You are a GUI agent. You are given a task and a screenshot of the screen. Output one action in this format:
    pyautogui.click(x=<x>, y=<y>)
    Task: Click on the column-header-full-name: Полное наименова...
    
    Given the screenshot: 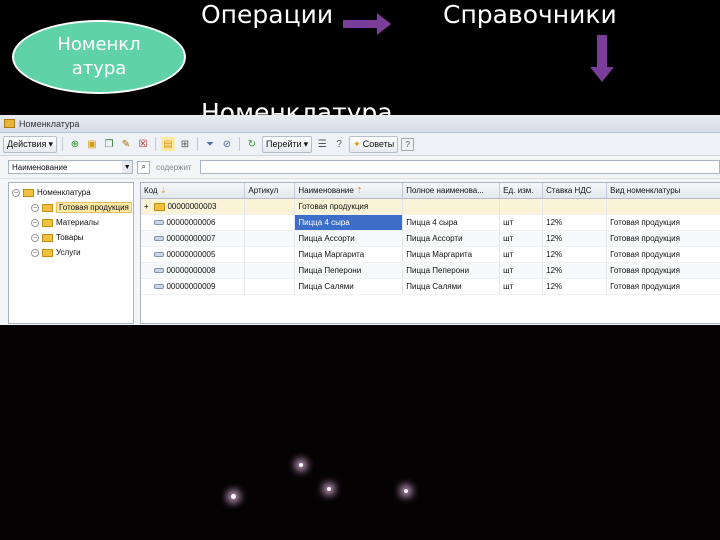 What is the action you would take?
    pyautogui.click(x=451, y=191)
    